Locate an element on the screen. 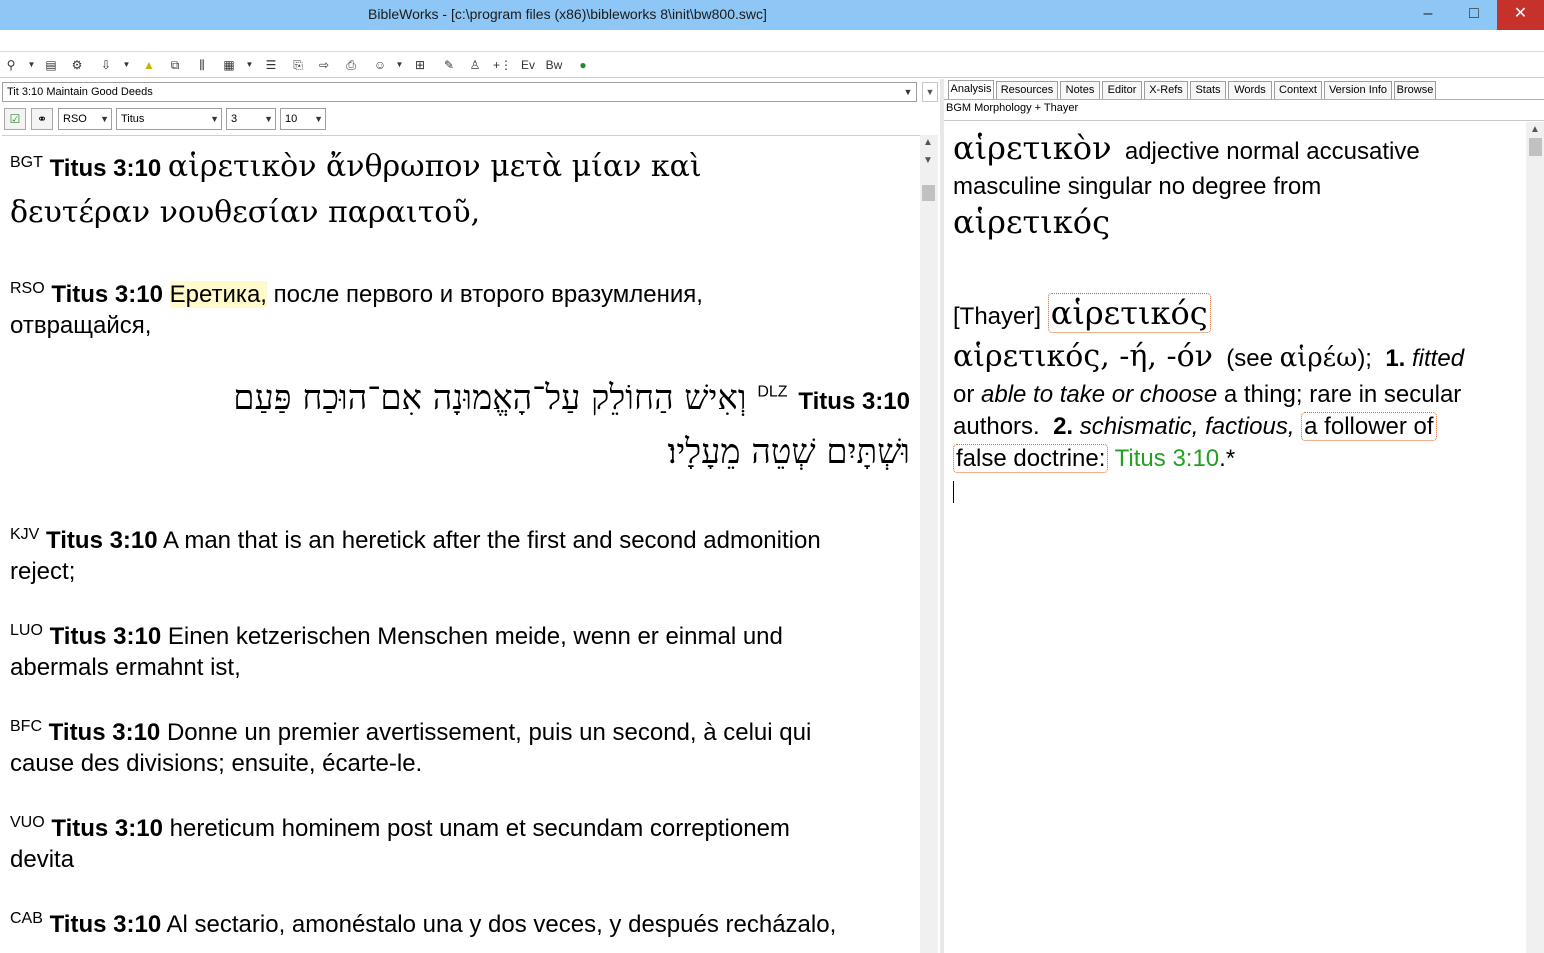 The width and height of the screenshot is (1544, 953). copy-icon: ⎘ is located at coordinates (298, 65).